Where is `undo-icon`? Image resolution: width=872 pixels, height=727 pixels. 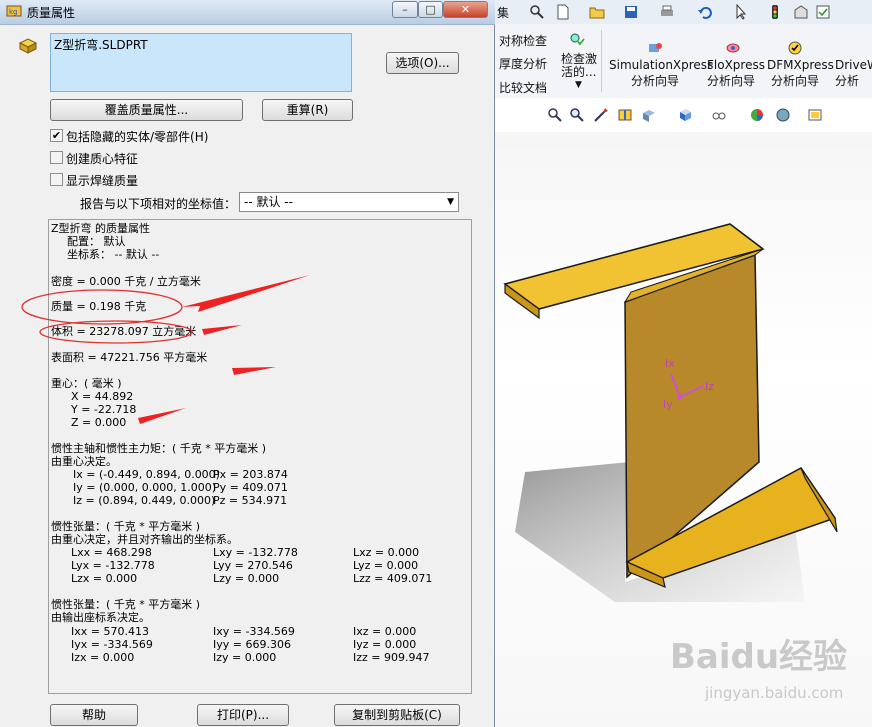 undo-icon is located at coordinates (705, 12).